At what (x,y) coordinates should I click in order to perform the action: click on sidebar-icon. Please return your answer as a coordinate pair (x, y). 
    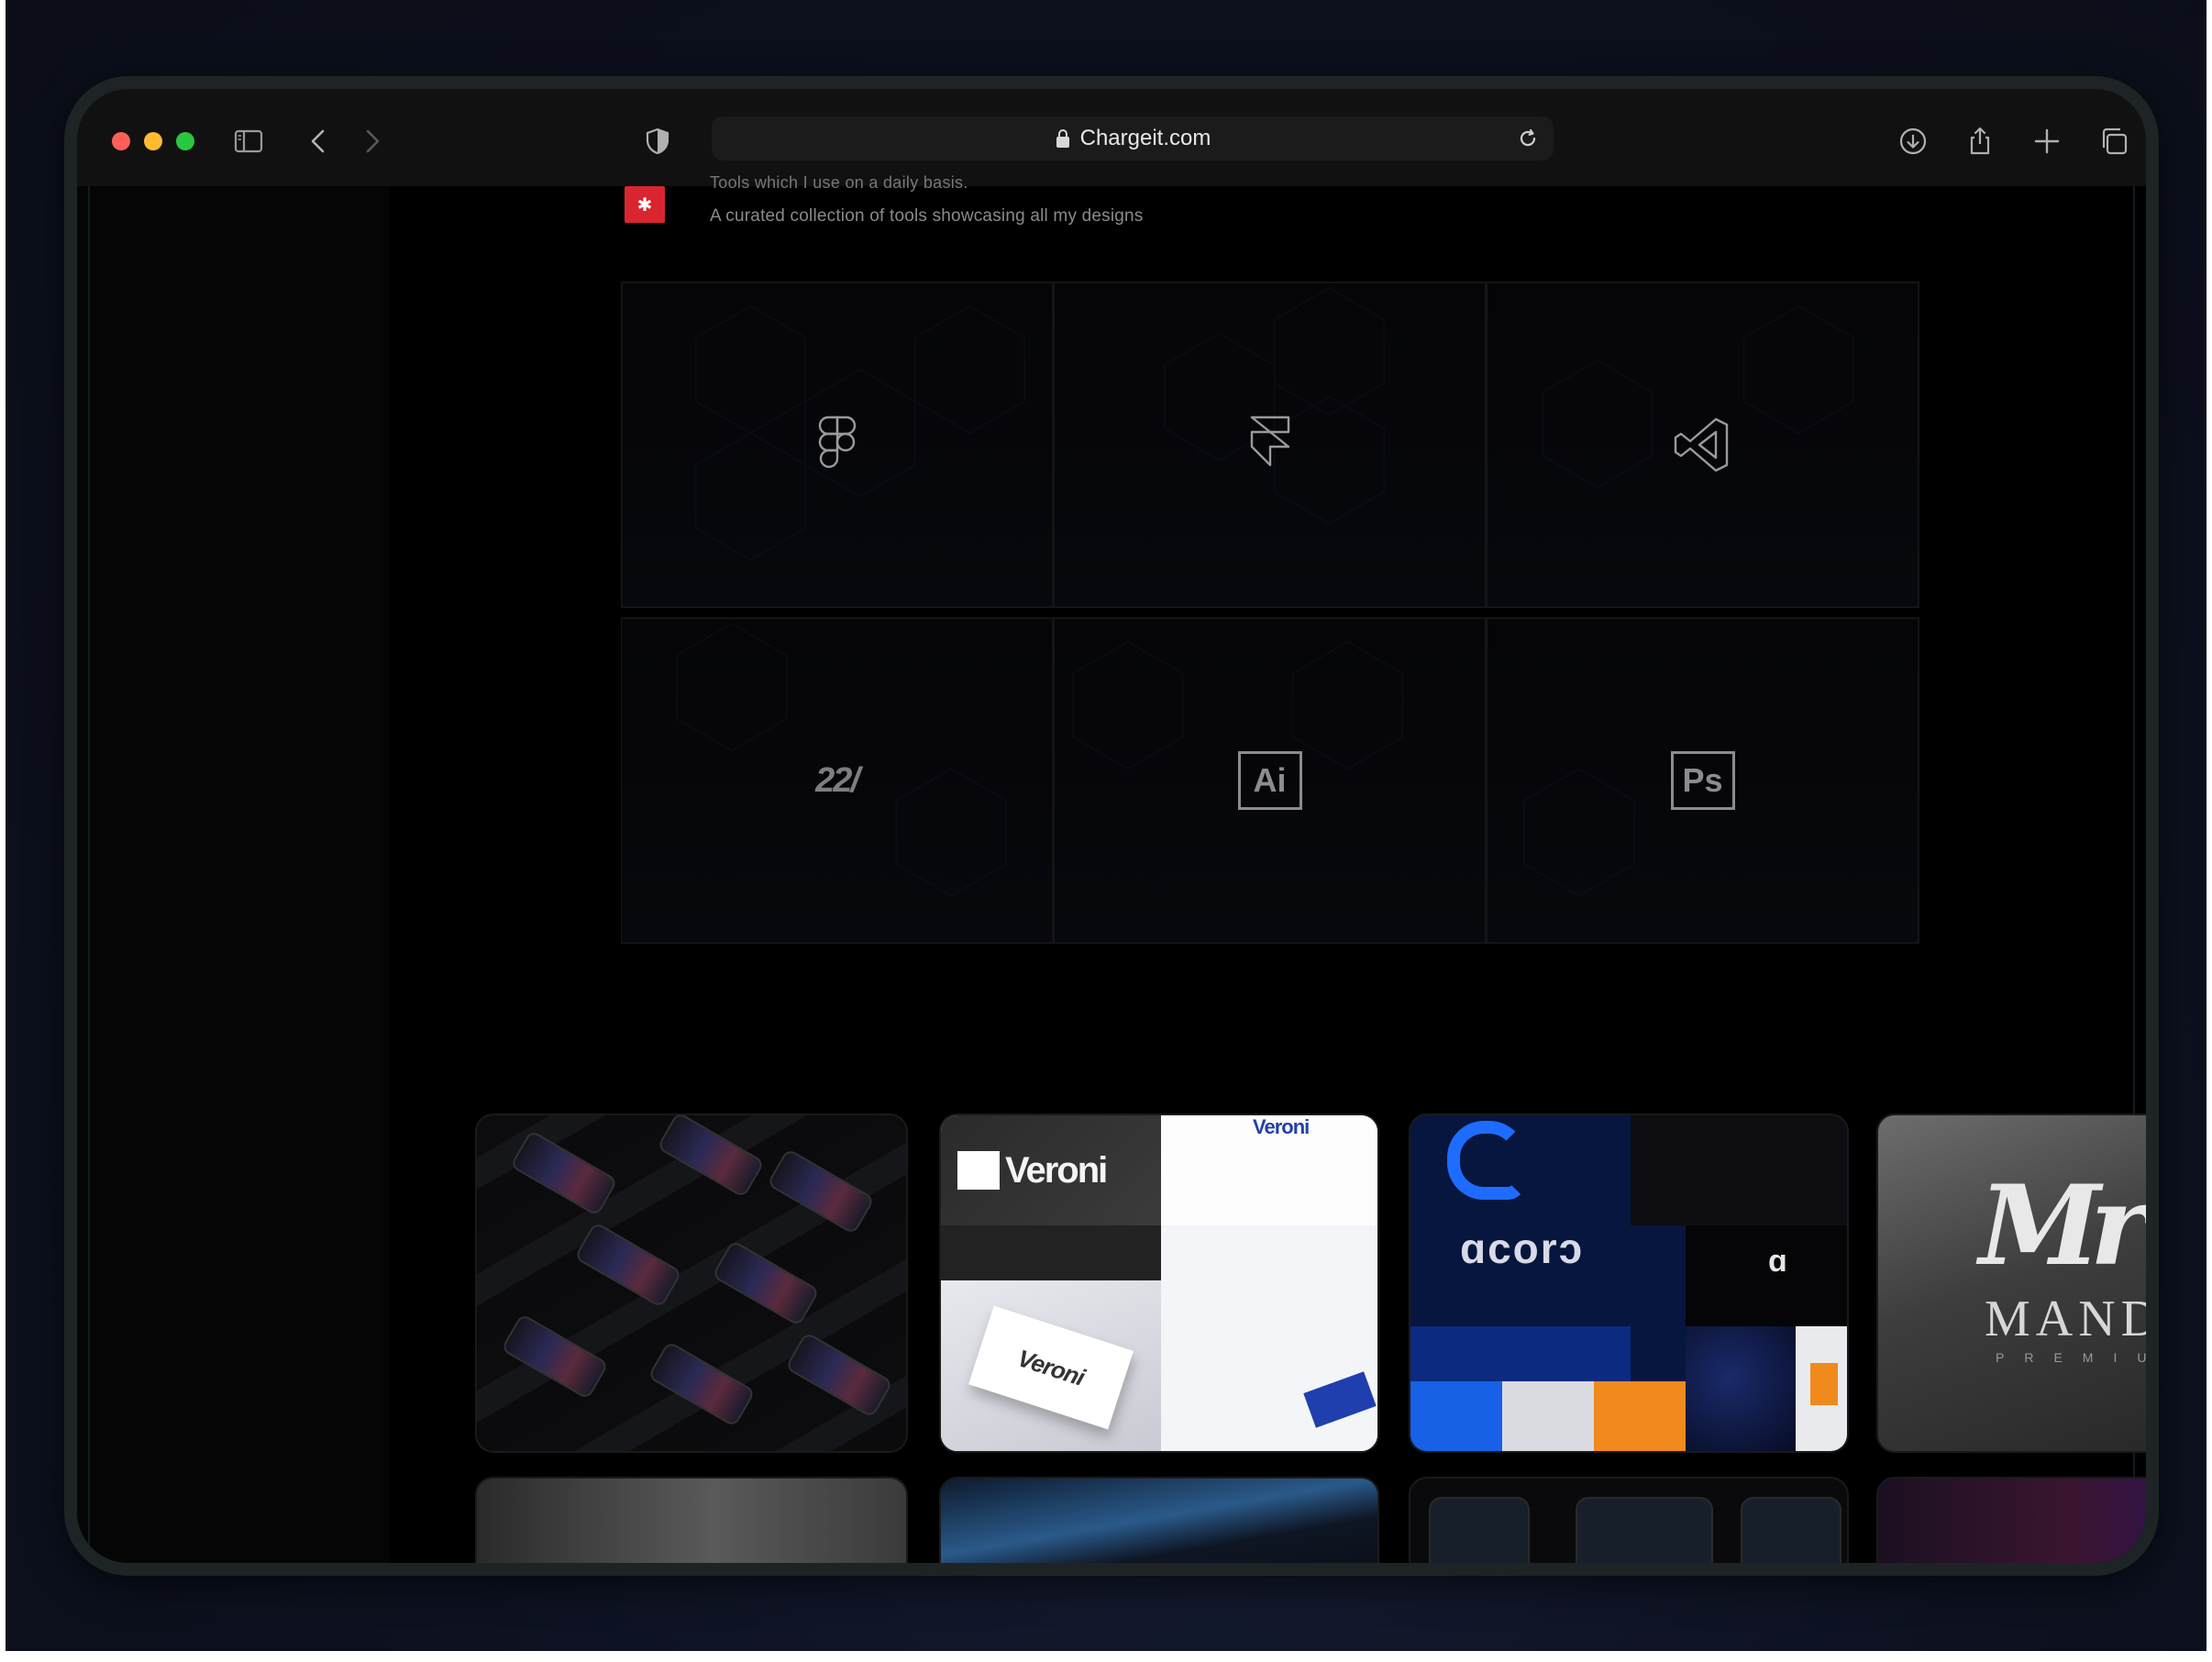
    Looking at the image, I should click on (248, 141).